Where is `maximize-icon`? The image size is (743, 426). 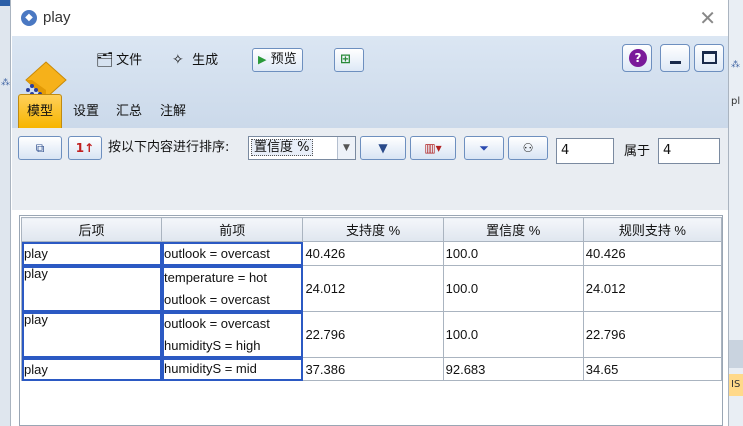 maximize-icon is located at coordinates (709, 57).